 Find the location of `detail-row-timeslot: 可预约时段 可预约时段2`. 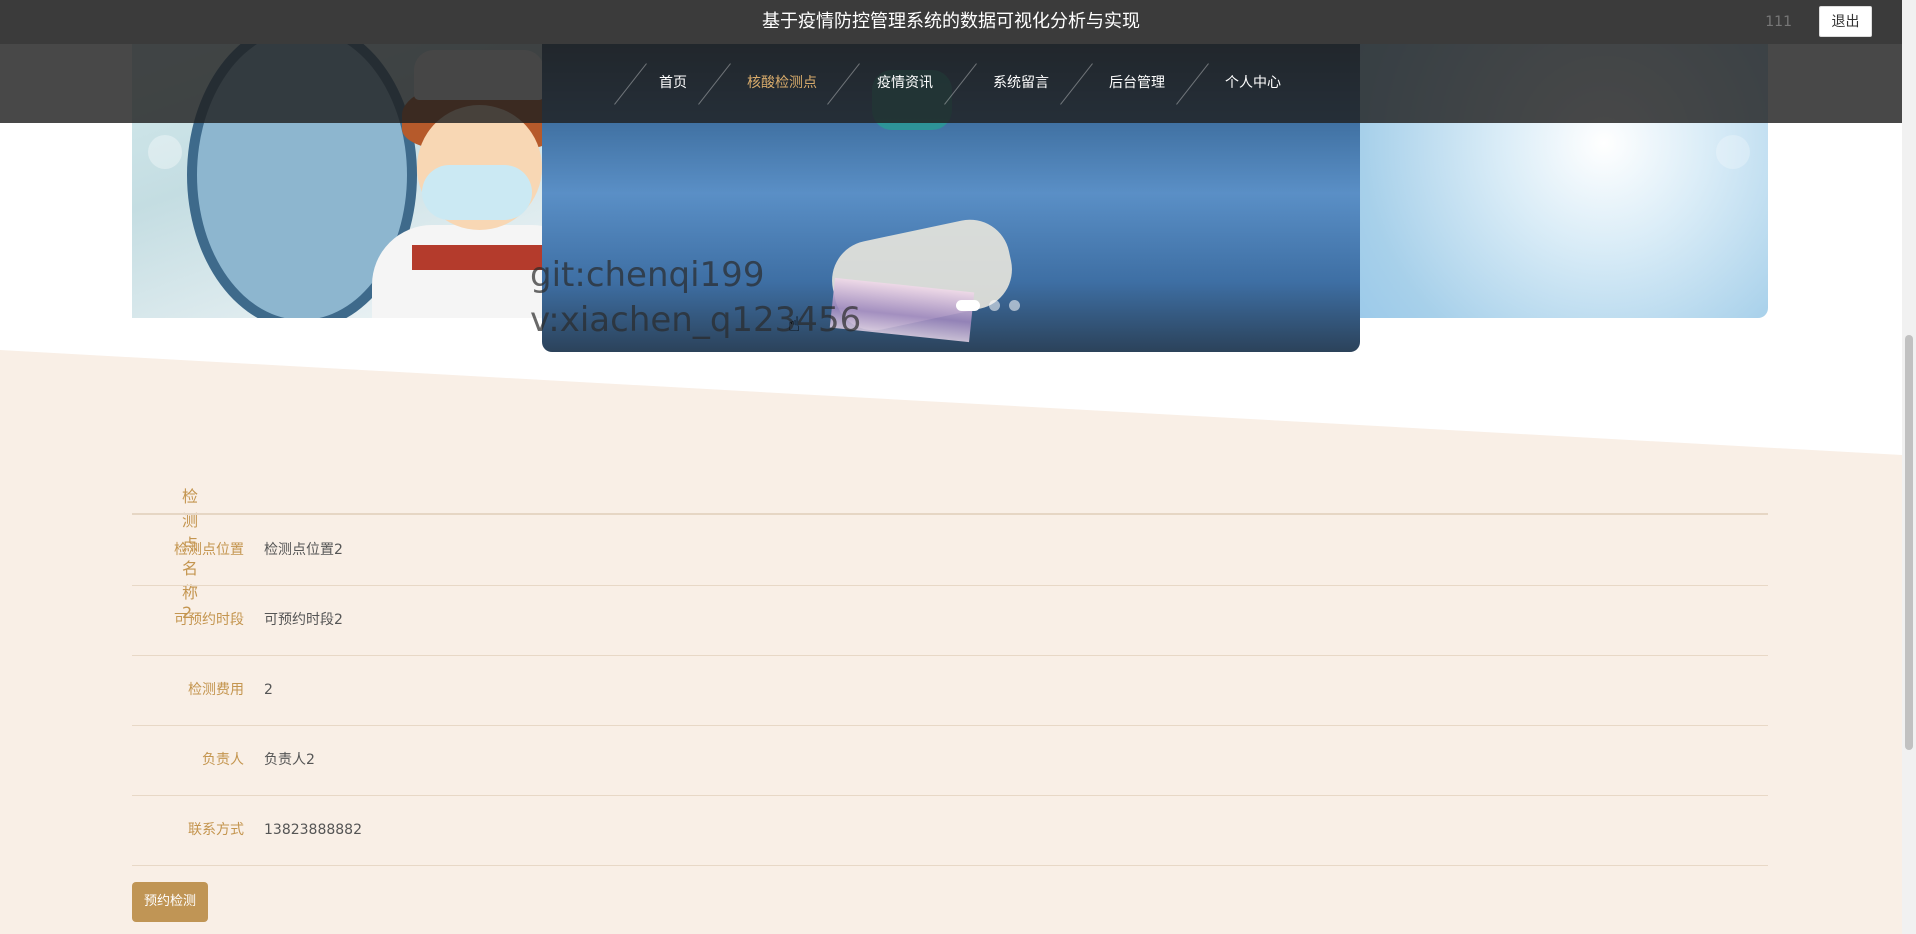

detail-row-timeslot: 可预约时段 可预约时段2 is located at coordinates (950, 620).